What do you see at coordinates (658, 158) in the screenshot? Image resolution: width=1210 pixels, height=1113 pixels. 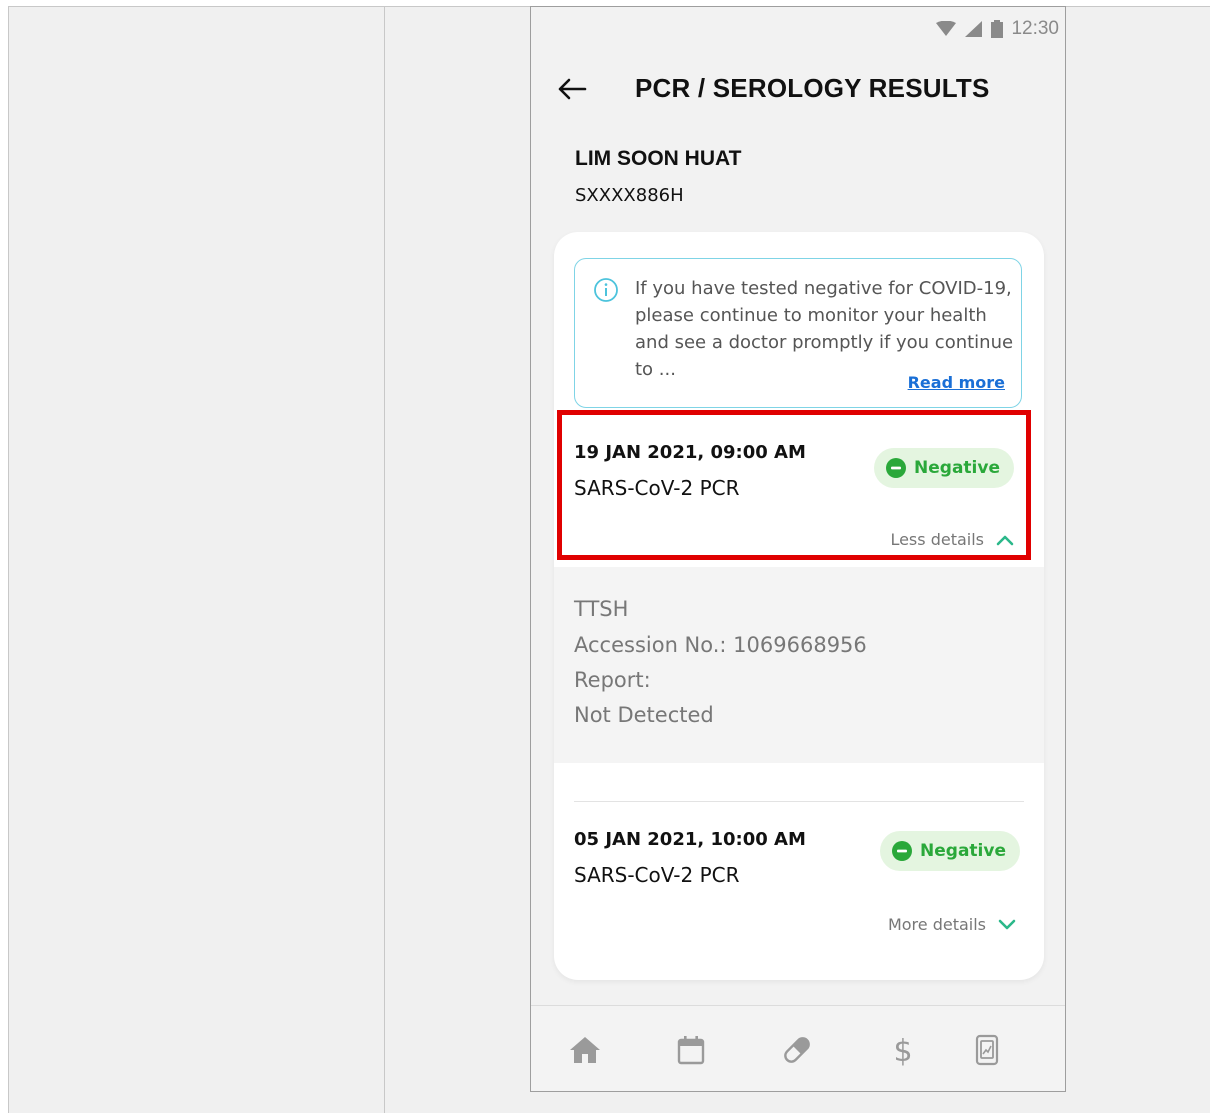 I see `patient-name: LIM SOON HUAT` at bounding box center [658, 158].